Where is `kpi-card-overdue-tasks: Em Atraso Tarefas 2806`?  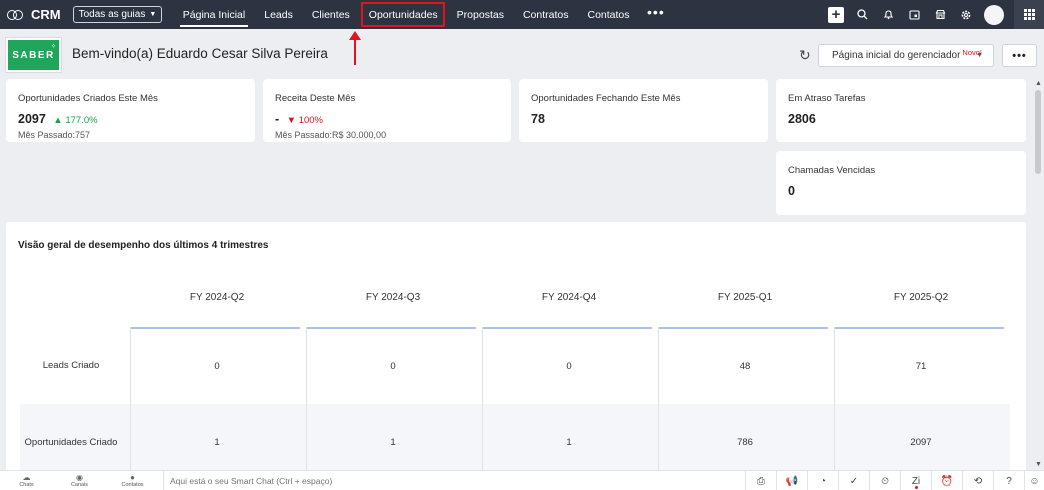 kpi-card-overdue-tasks: Em Atraso Tarefas 2806 is located at coordinates (901, 110).